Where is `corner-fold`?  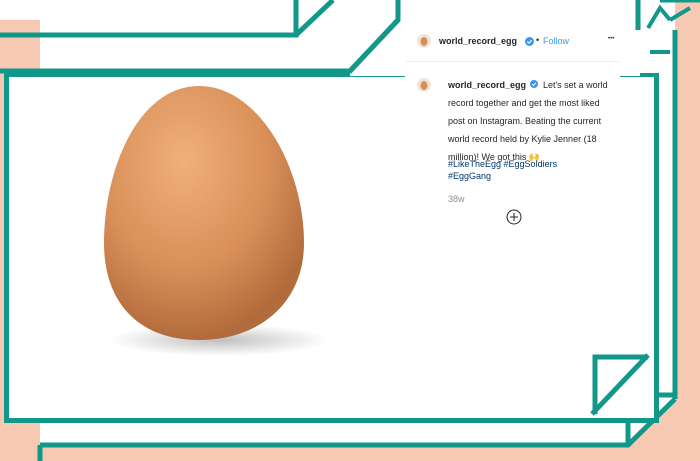
corner-fold is located at coordinates (620, 384).